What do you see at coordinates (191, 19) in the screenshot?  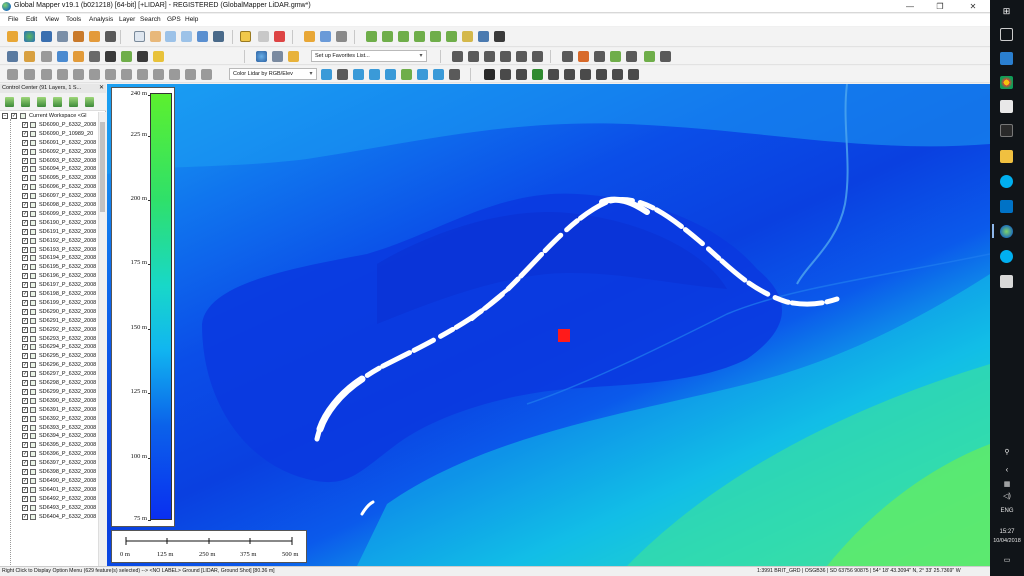 I see `menu-help: Help` at bounding box center [191, 19].